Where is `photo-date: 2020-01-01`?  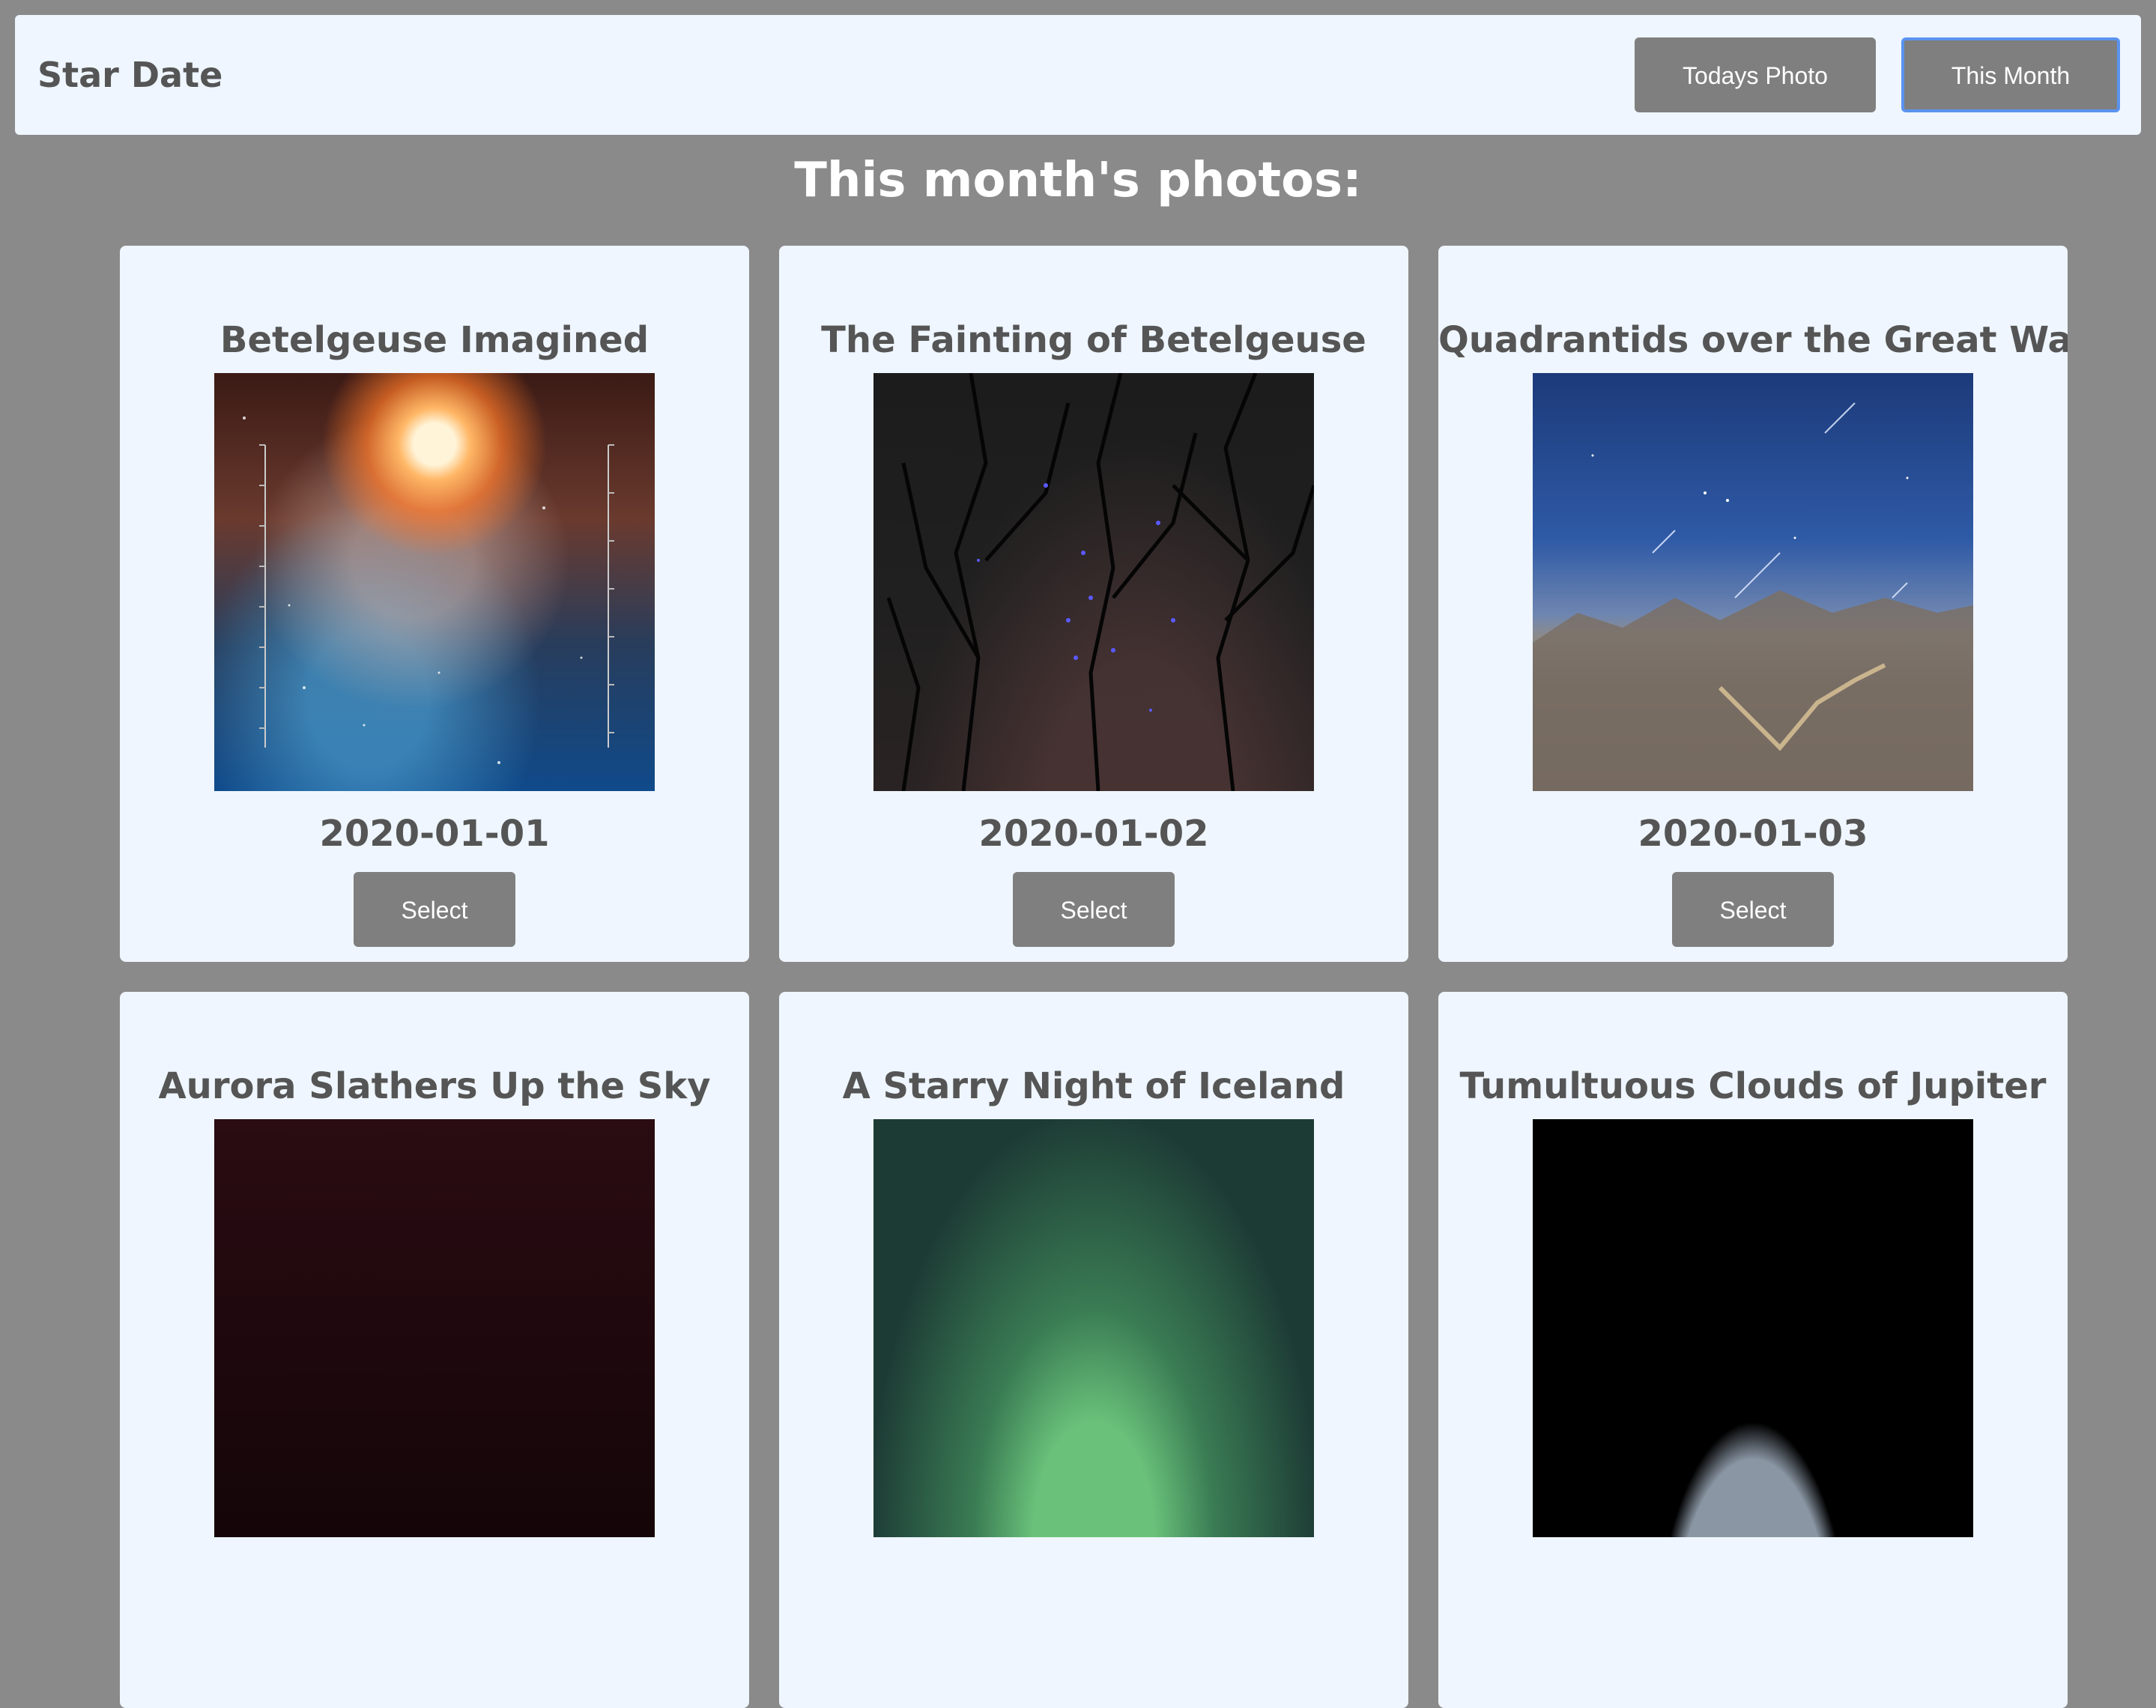 photo-date: 2020-01-01 is located at coordinates (434, 834).